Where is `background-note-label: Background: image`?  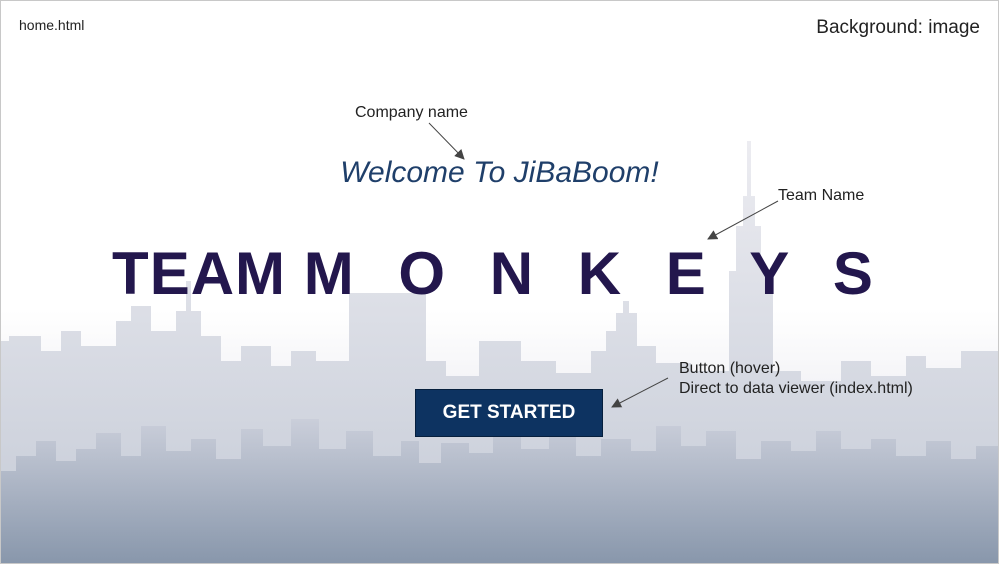 background-note-label: Background: image is located at coordinates (898, 27).